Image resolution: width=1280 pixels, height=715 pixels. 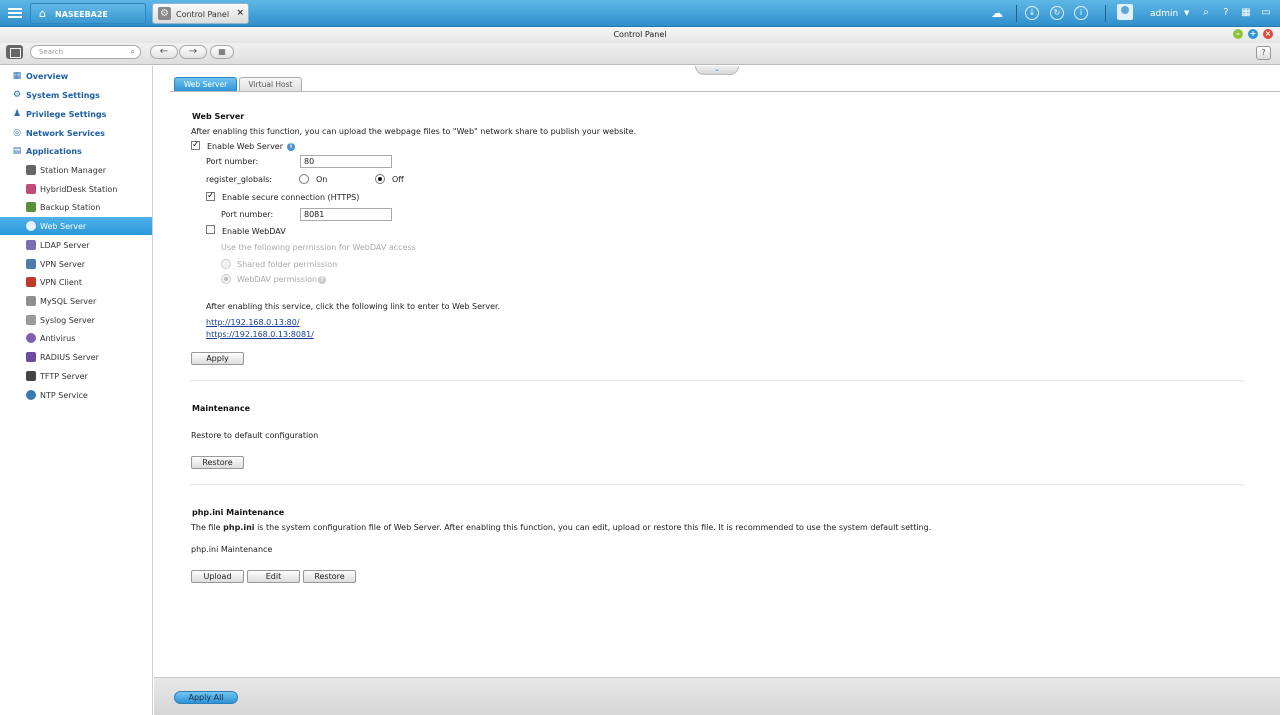 I want to click on close-button: ×, so click(x=1268, y=34).